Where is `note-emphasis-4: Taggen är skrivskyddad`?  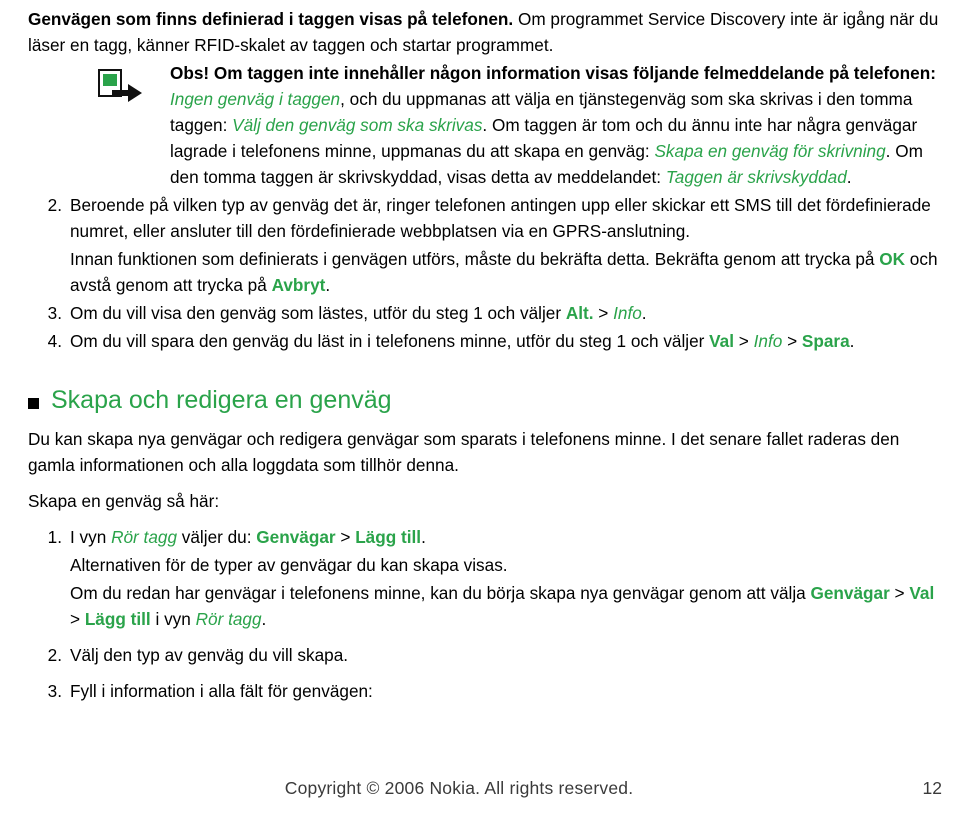 note-emphasis-4: Taggen är skrivskyddad is located at coordinates (756, 177).